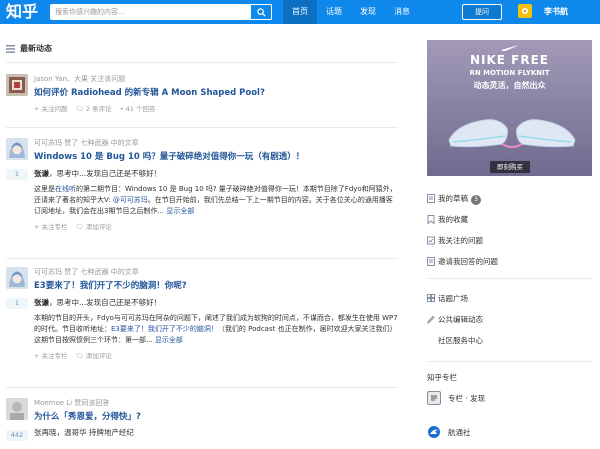 The height and width of the screenshot is (449, 600). What do you see at coordinates (51, 109) in the screenshot?
I see `follow-question-button: + 关注问题` at bounding box center [51, 109].